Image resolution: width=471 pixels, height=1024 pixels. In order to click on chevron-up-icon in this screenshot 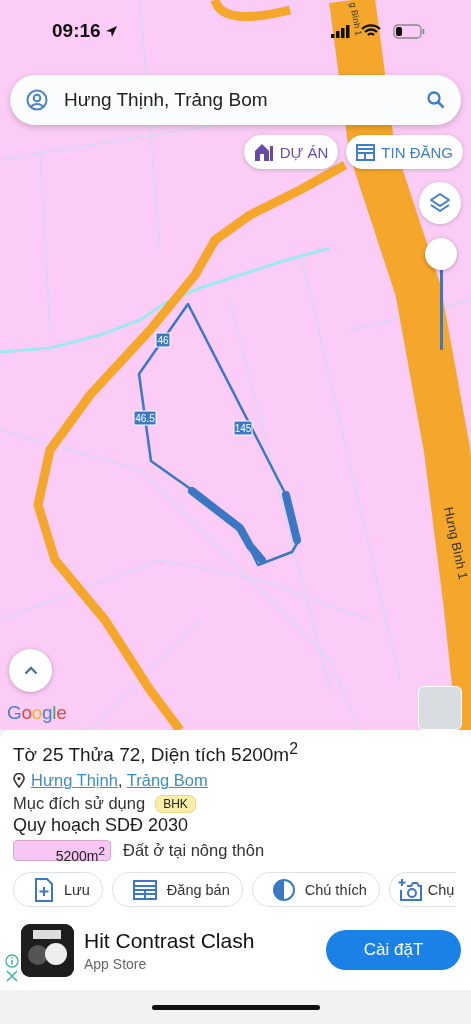, I will do `click(30, 670)`.